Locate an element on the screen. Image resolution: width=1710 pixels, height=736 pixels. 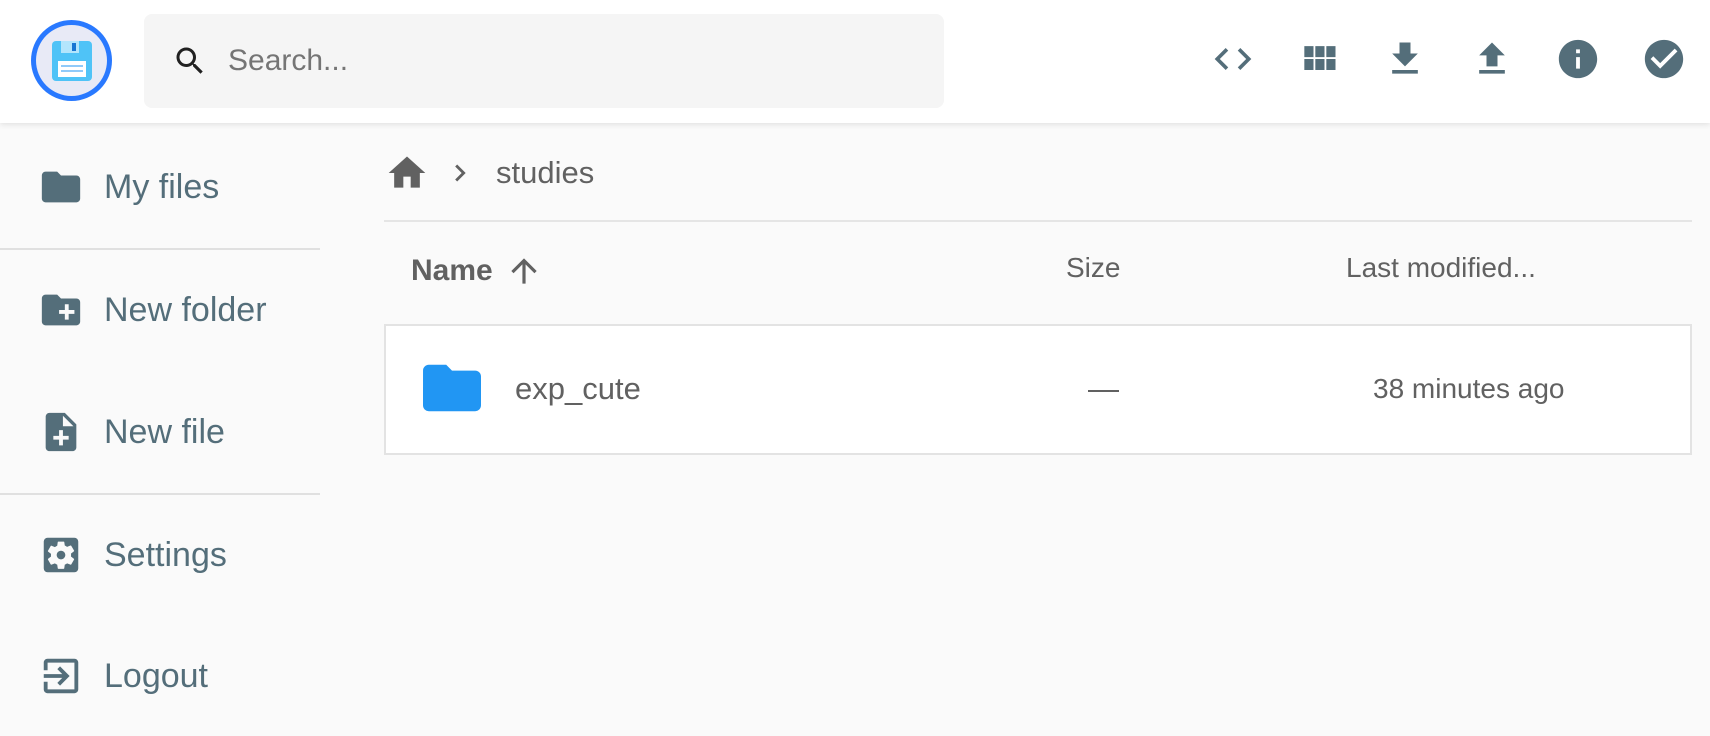
file-size: — is located at coordinates (1103, 388).